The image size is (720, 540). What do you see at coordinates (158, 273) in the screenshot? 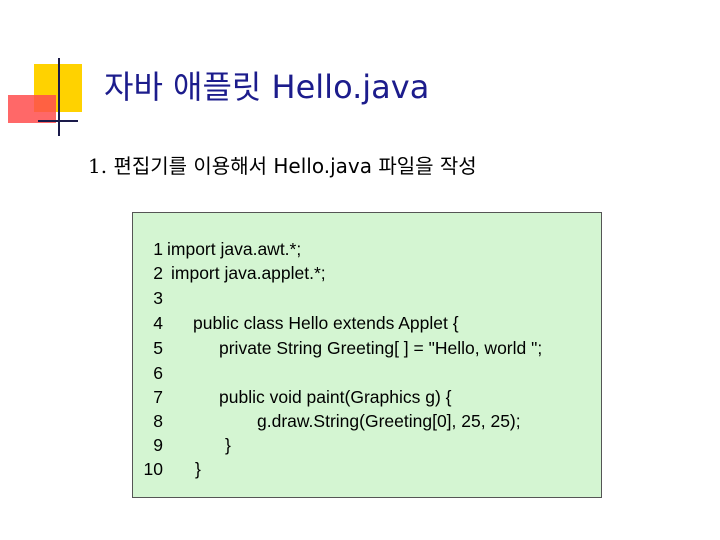
I see `line-number: 2` at bounding box center [158, 273].